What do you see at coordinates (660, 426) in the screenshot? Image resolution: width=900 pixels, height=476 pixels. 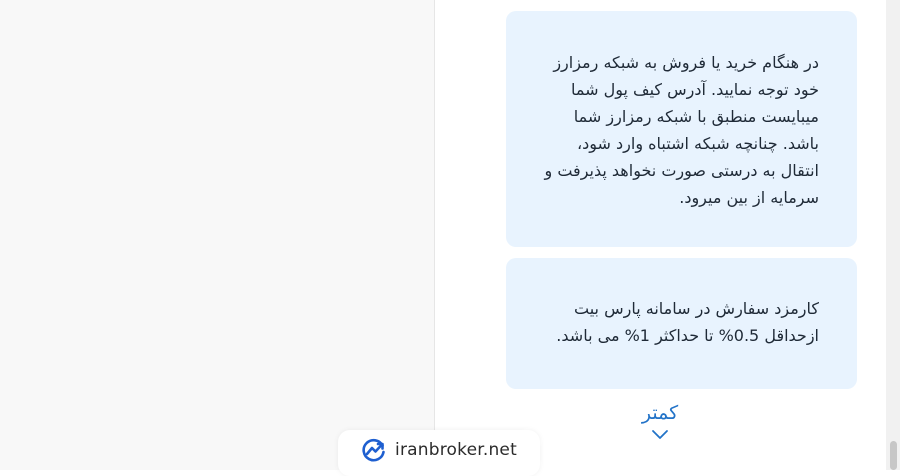 I see `show-less-button: کمتر` at bounding box center [660, 426].